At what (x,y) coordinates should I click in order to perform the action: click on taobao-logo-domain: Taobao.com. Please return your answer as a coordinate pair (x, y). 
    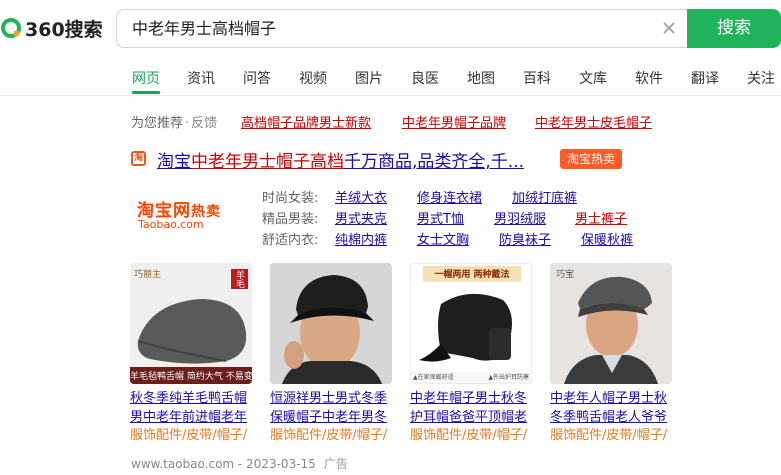
    Looking at the image, I should click on (171, 224).